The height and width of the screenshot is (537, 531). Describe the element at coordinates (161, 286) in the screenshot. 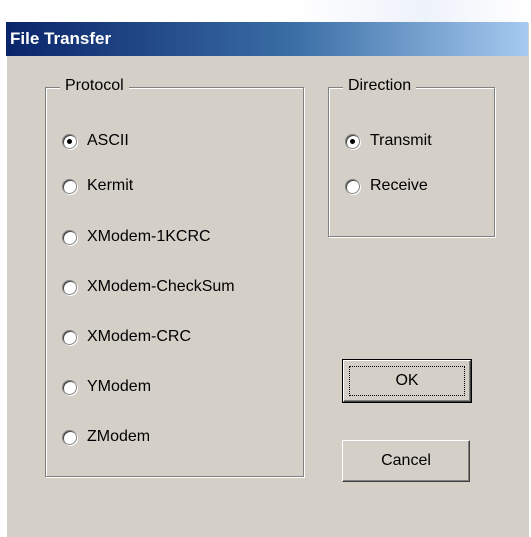

I see `protocol-option-label: XModem-CheckSum` at that location.